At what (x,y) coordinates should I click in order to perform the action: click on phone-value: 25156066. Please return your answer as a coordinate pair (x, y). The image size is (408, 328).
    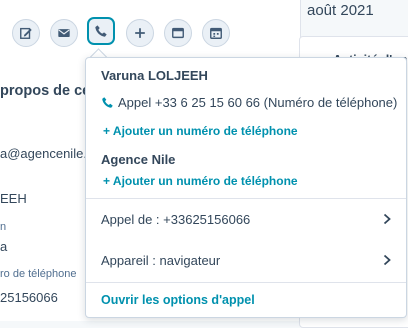
    Looking at the image, I should click on (29, 297).